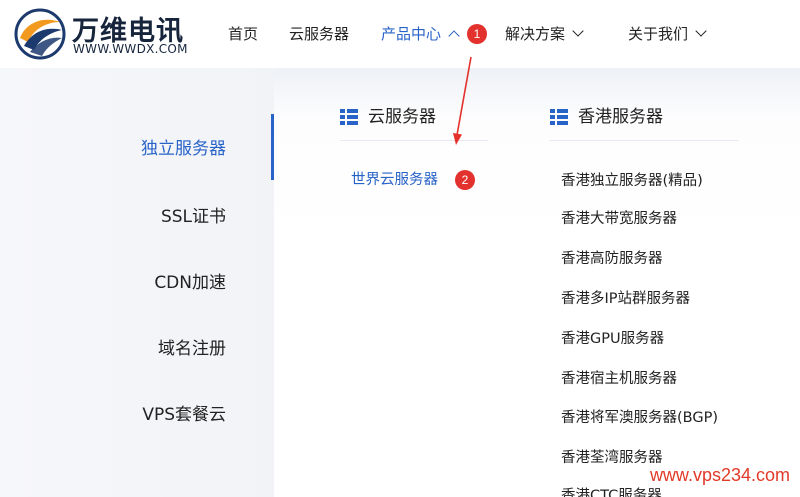  What do you see at coordinates (625, 299) in the screenshot?
I see `link-hk-multi-ip: 香港多IP站群服务器` at bounding box center [625, 299].